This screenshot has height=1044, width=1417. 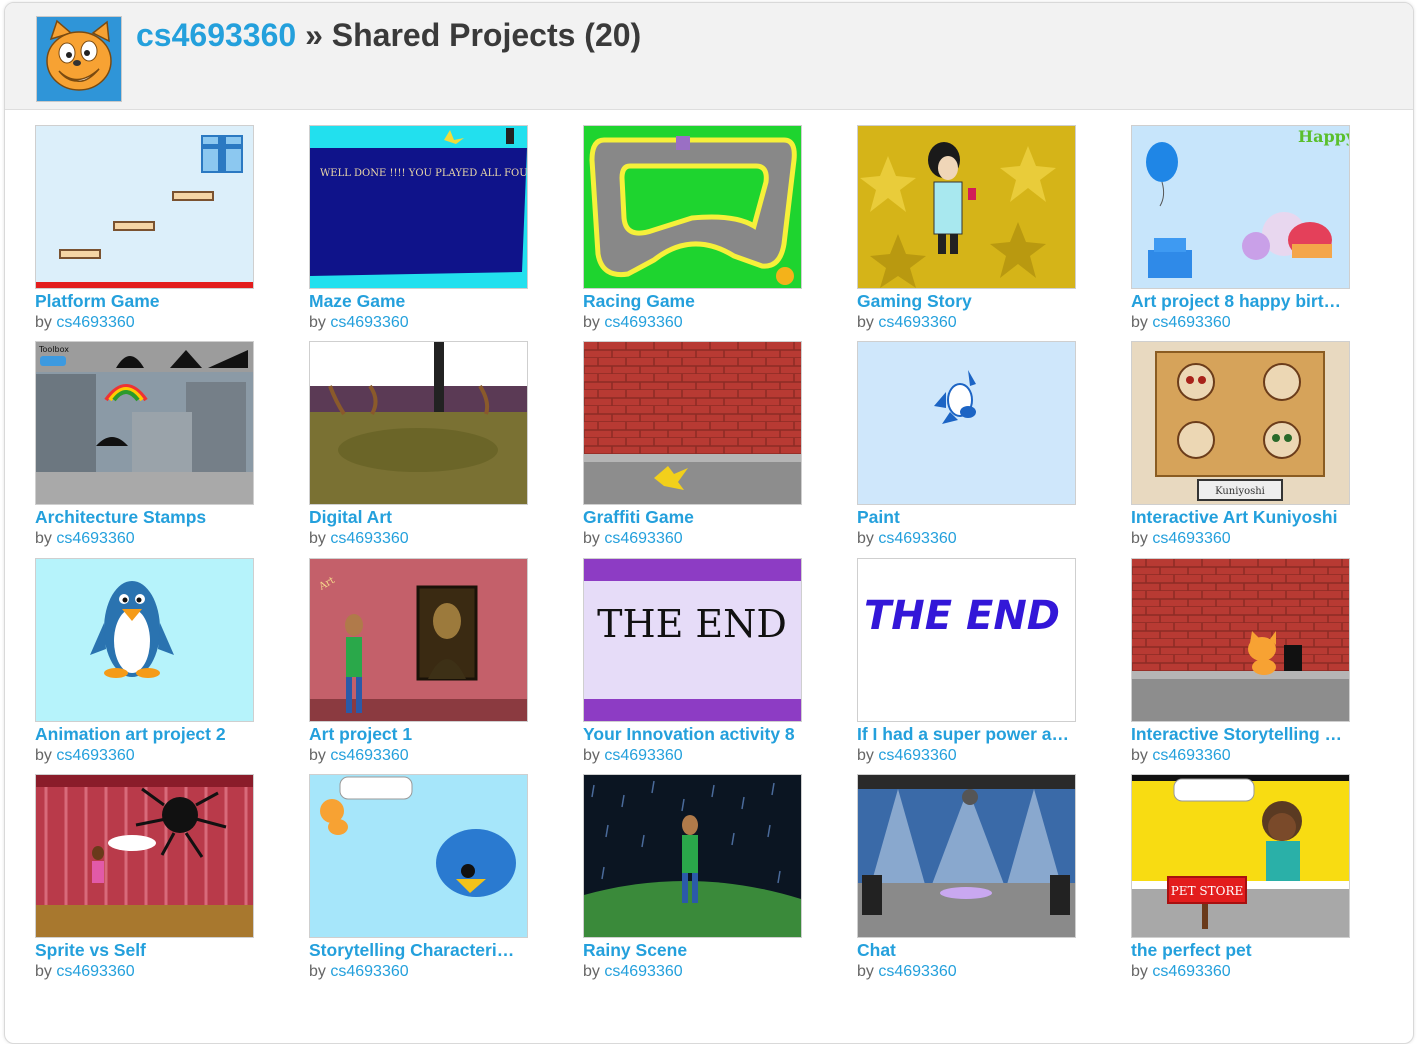 I want to click on project-title: Architecture Stamps, so click(x=143, y=517).